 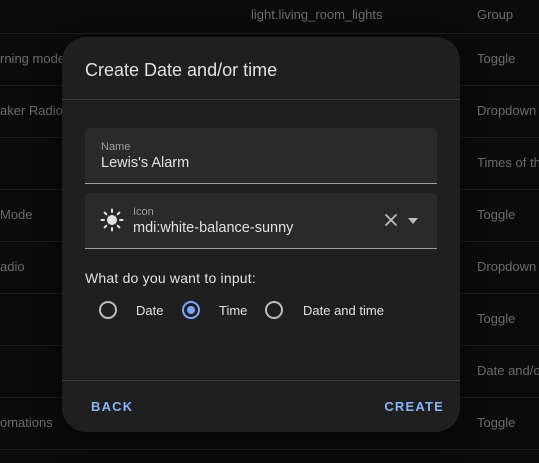 What do you see at coordinates (261, 312) in the screenshot?
I see `input-type-radio-group: Date Time Date and time` at bounding box center [261, 312].